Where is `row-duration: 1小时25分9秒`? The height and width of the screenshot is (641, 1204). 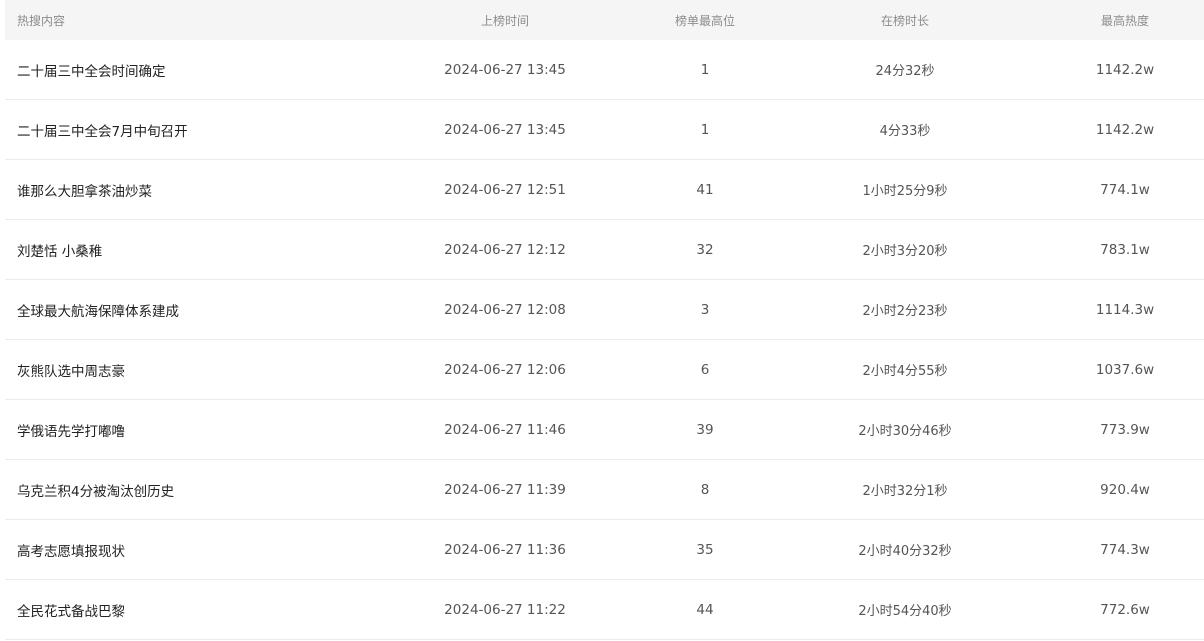 row-duration: 1小时25分9秒 is located at coordinates (905, 191).